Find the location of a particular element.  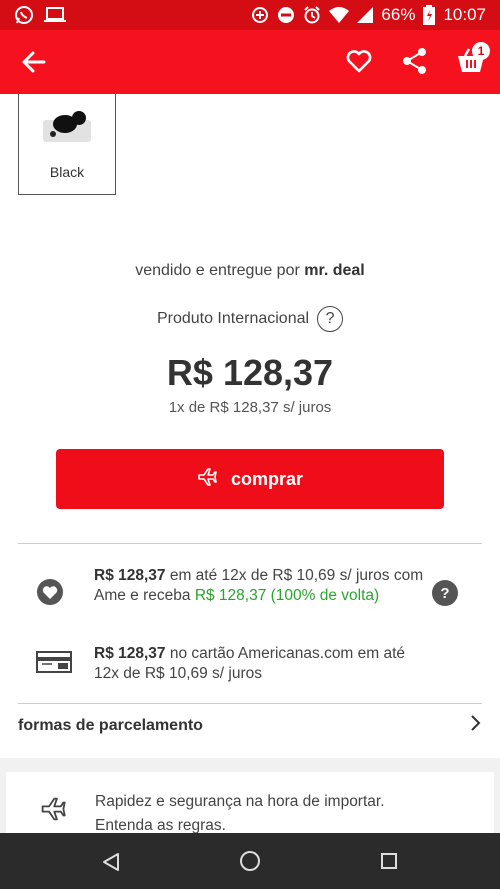

whatsapp-icon is located at coordinates (24, 15).